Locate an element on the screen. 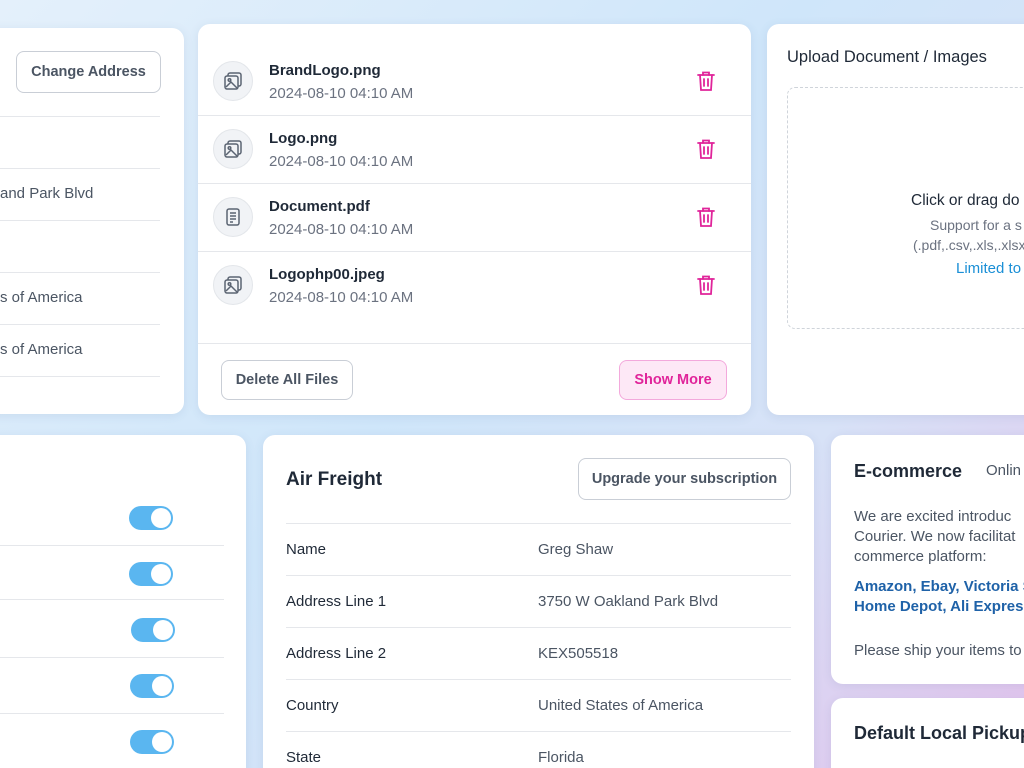 The image size is (1024, 768). field-label-name: Name is located at coordinates (306, 549).